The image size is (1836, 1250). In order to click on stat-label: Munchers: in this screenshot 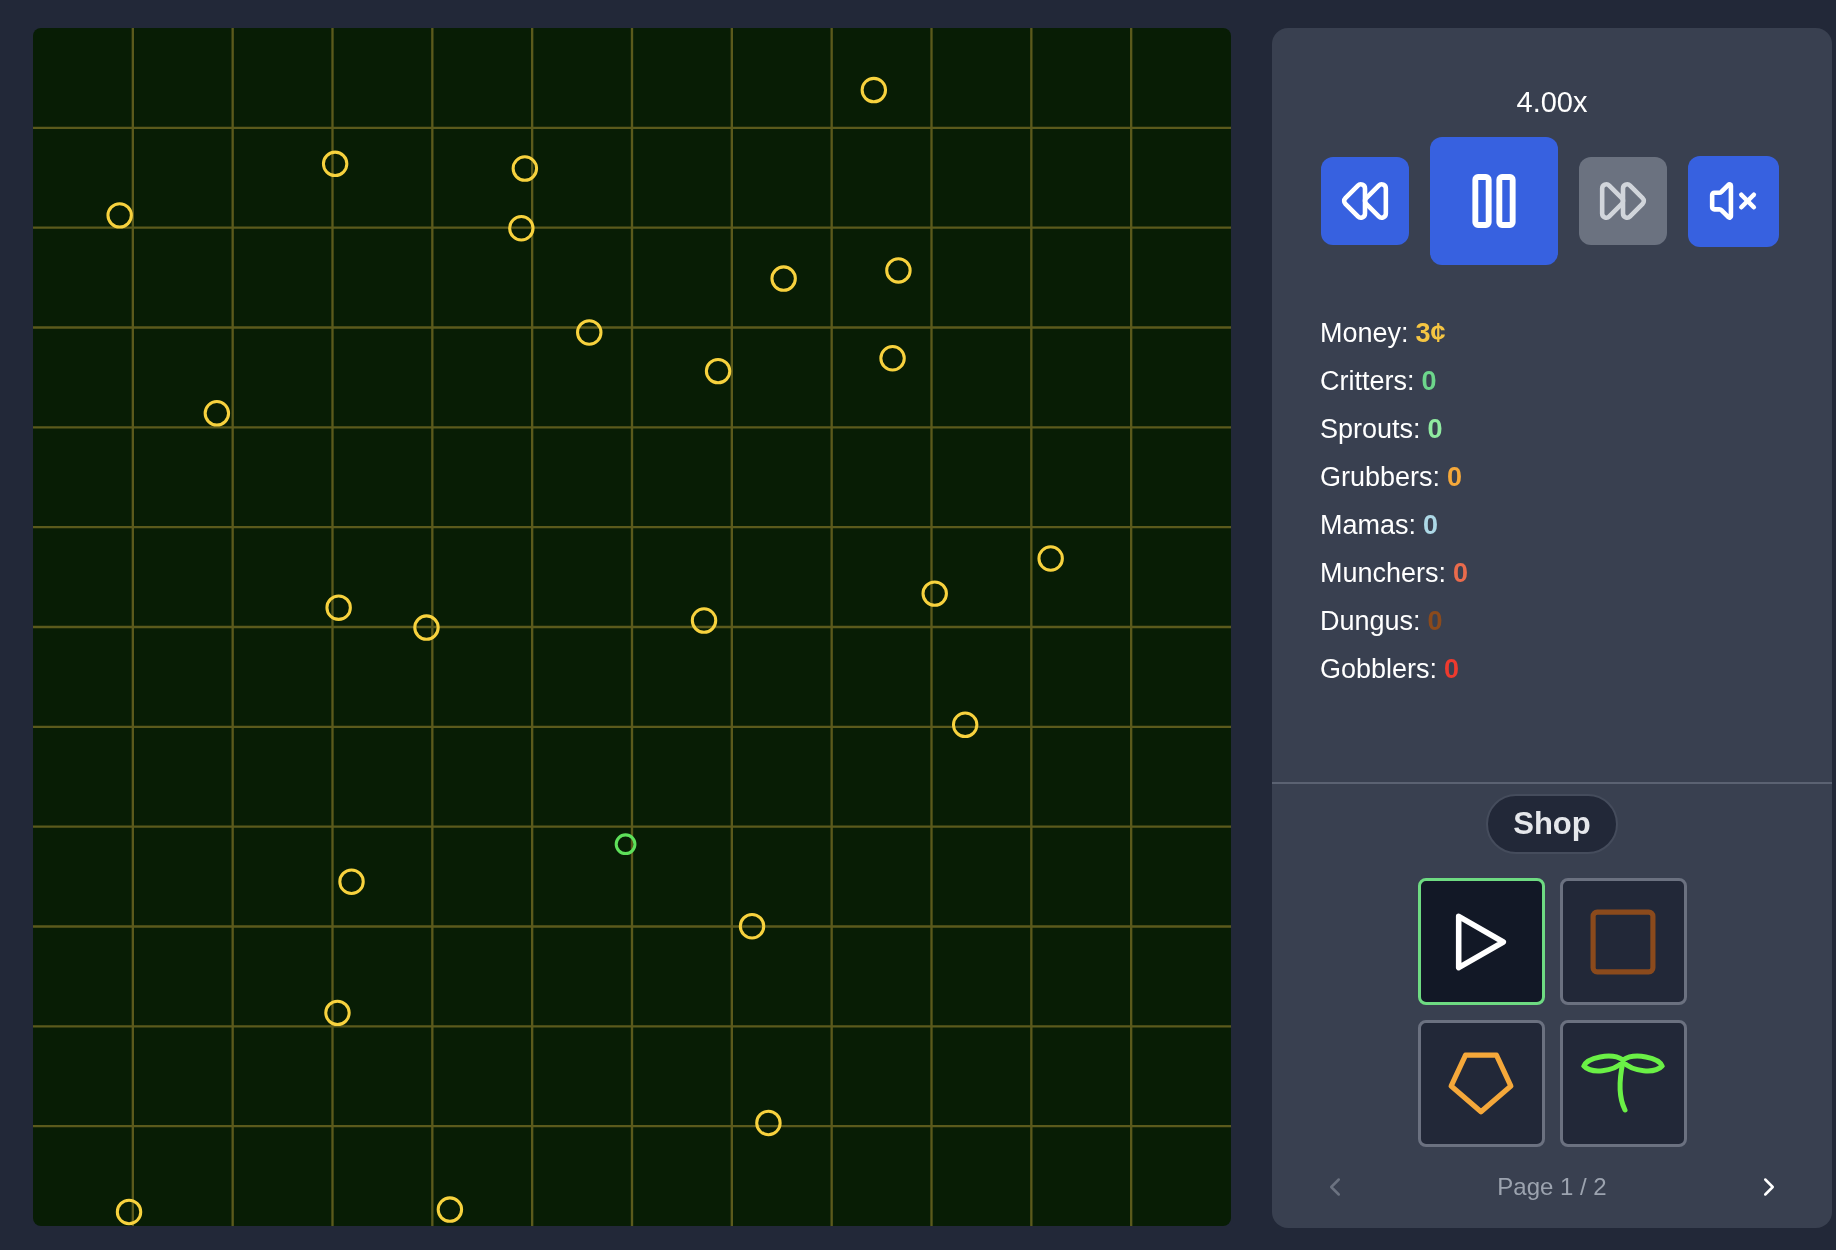, I will do `click(1383, 573)`.